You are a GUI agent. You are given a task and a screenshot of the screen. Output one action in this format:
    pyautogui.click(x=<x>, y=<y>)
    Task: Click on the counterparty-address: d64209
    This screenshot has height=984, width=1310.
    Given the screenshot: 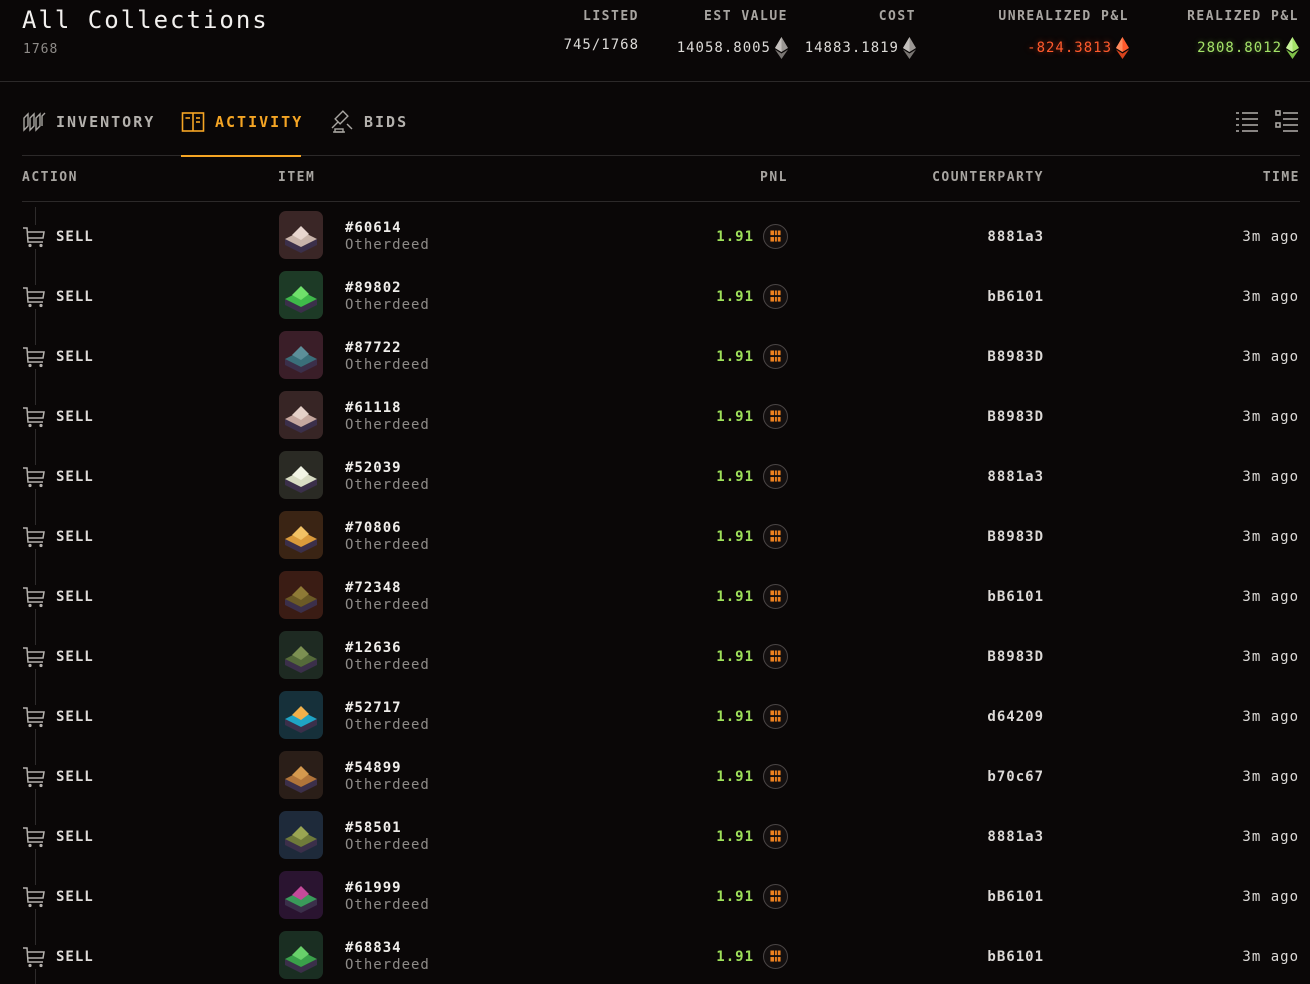 What is the action you would take?
    pyautogui.click(x=1015, y=717)
    